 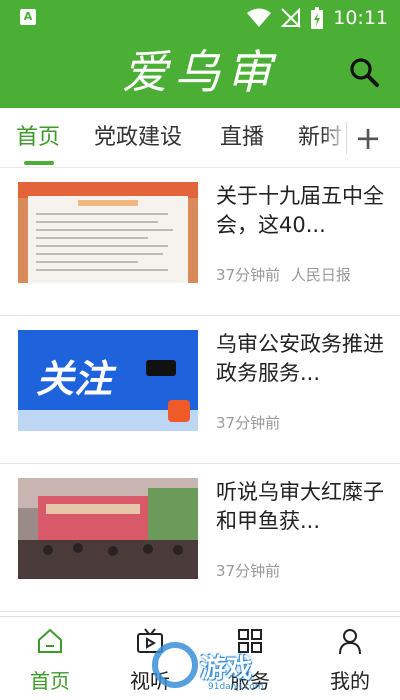 What do you see at coordinates (138, 138) in the screenshot?
I see `tab-party-building: 党政建设` at bounding box center [138, 138].